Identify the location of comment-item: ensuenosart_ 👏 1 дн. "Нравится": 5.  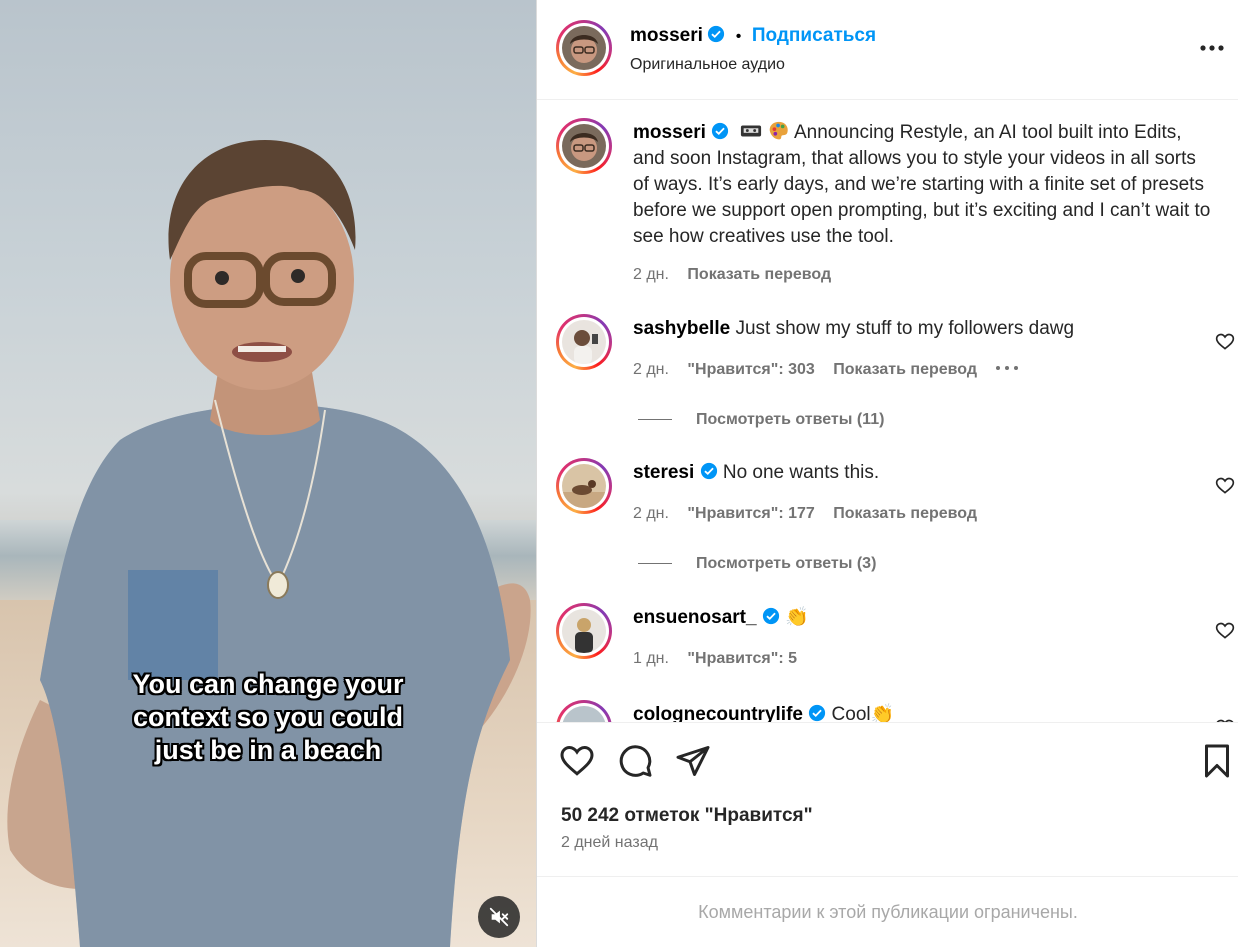
(887, 643).